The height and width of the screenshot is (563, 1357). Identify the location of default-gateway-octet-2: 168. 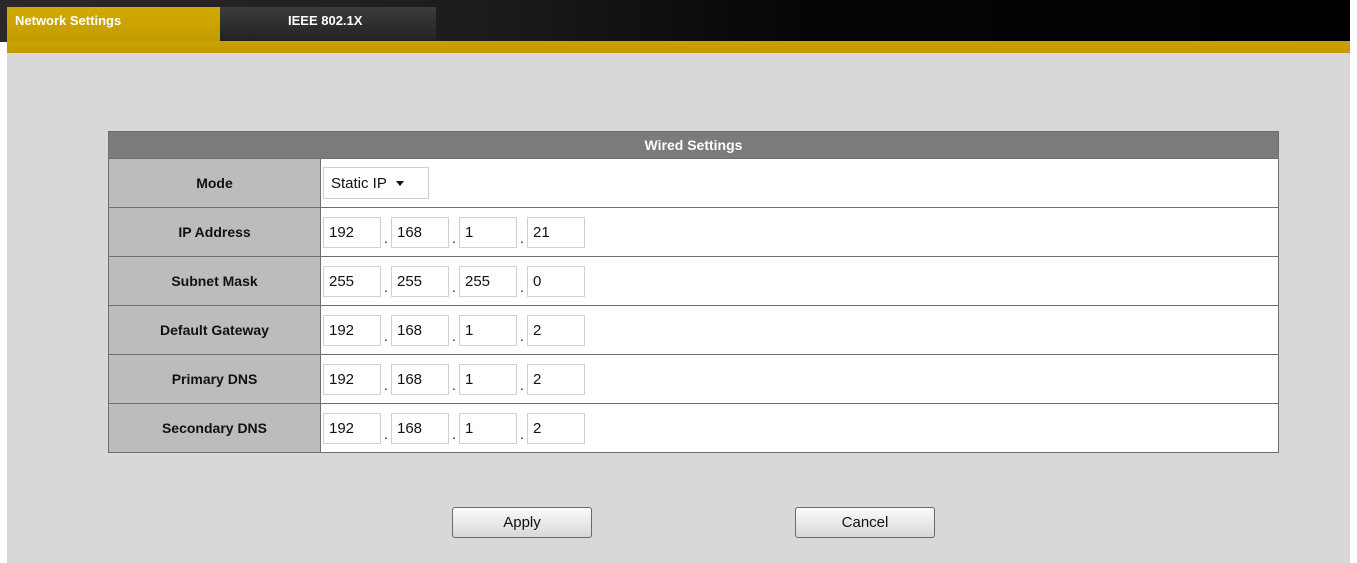
(420, 330).